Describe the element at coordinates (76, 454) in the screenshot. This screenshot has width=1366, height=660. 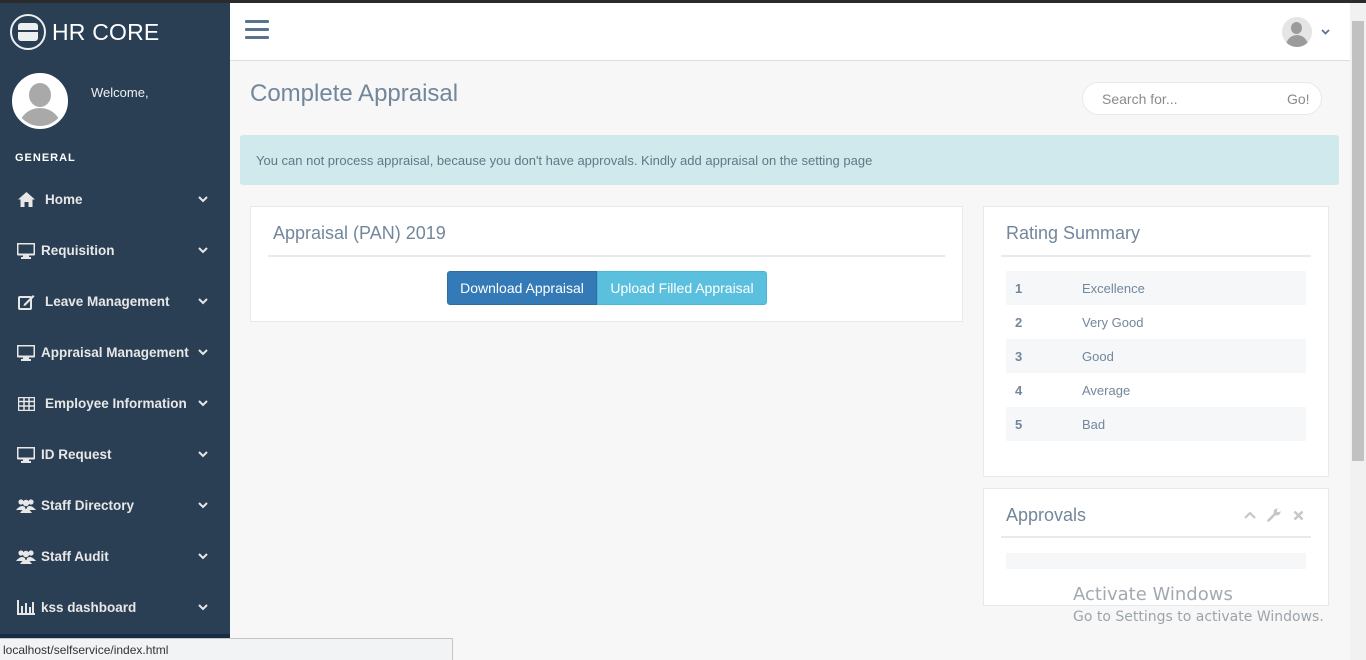
I see `sidebar-item-label: ID Request` at that location.